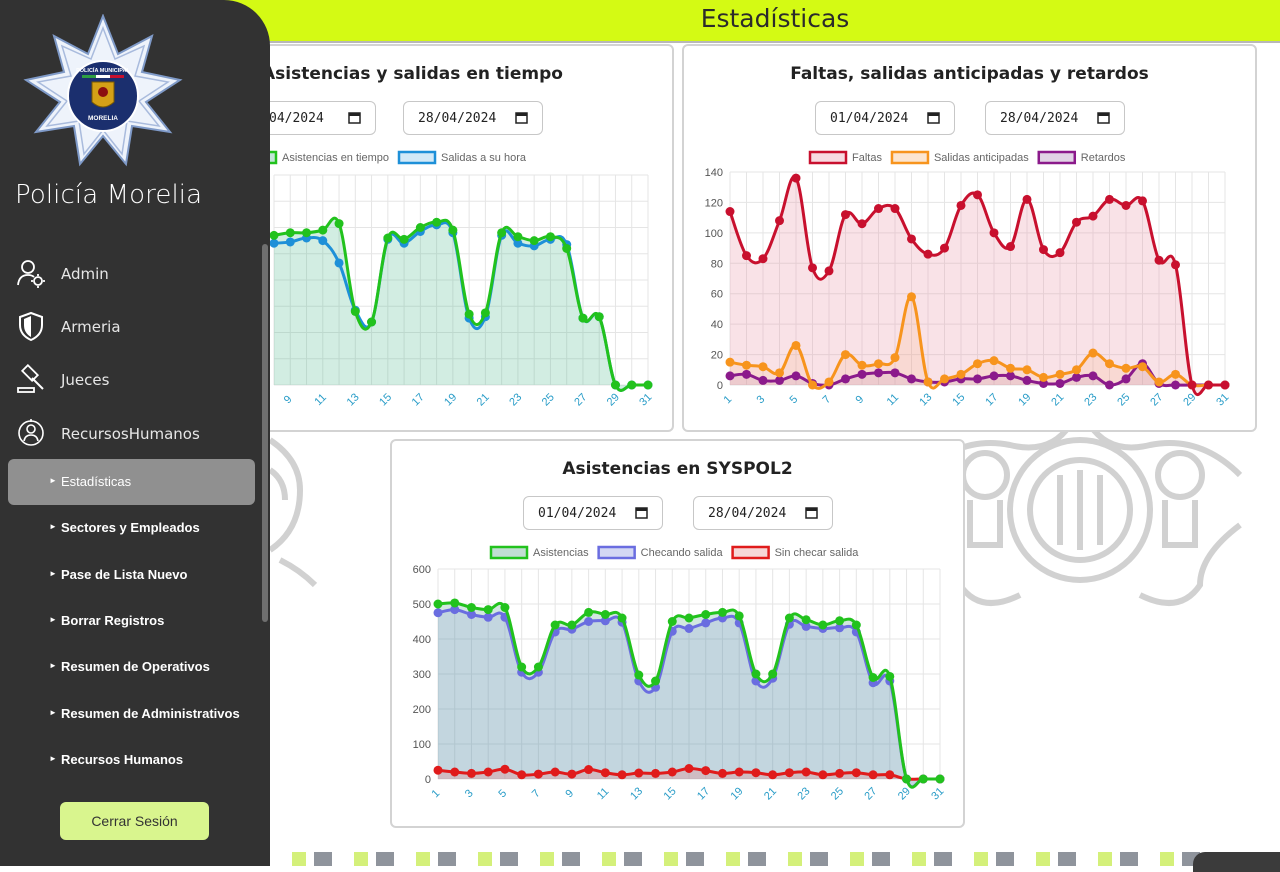 The image size is (1280, 872). Describe the element at coordinates (469, 793) in the screenshot. I see `x-tick-label: 3` at that location.